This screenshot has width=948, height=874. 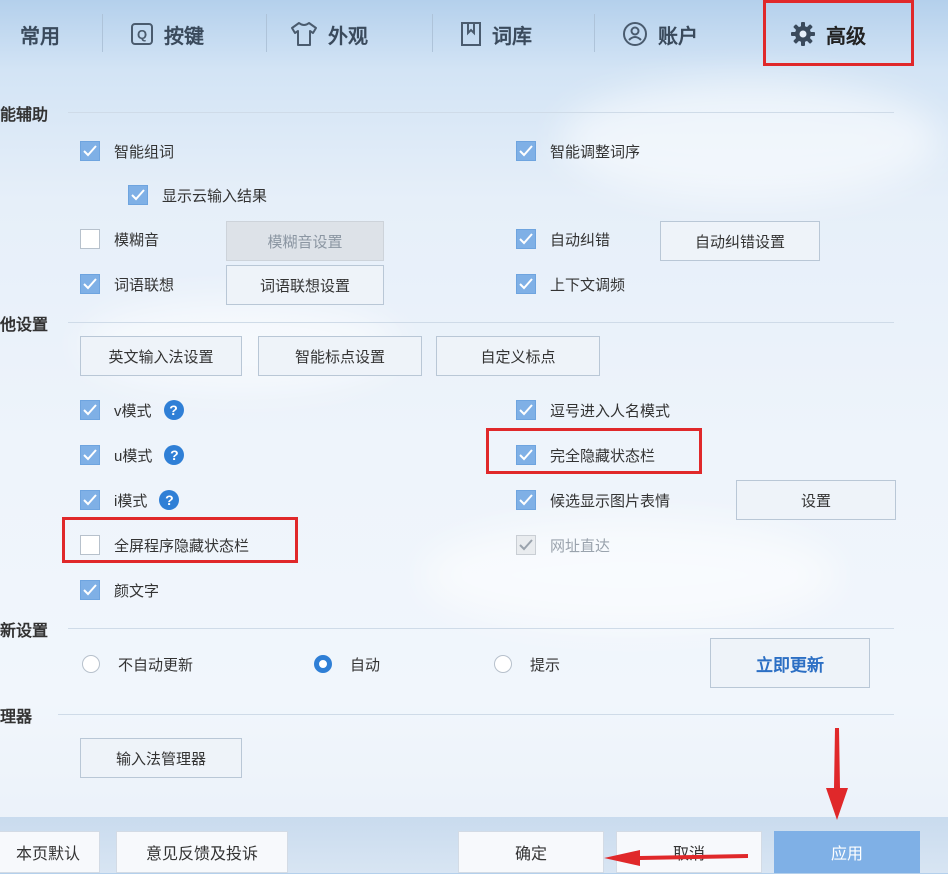 I want to click on book-icon, so click(x=471, y=34).